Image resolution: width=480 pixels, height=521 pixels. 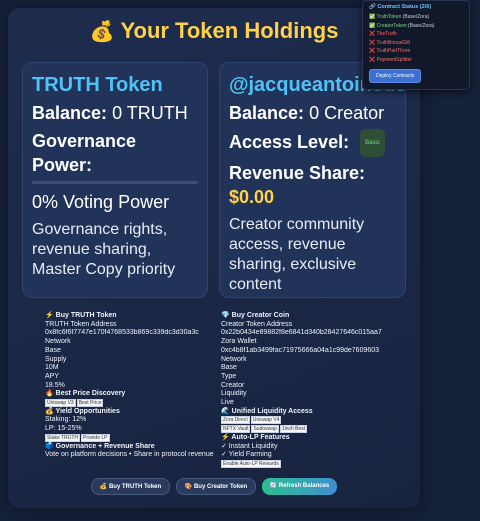 I want to click on sudoswap-link: Sudoswap, so click(x=265, y=429).